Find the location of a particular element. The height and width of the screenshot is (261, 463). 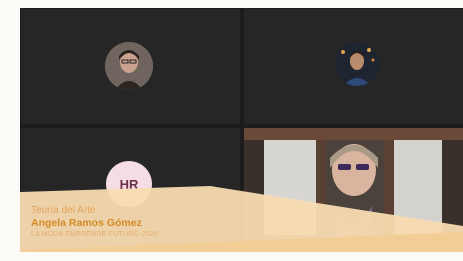

course-title: Teoría del Arte is located at coordinates (63, 210).